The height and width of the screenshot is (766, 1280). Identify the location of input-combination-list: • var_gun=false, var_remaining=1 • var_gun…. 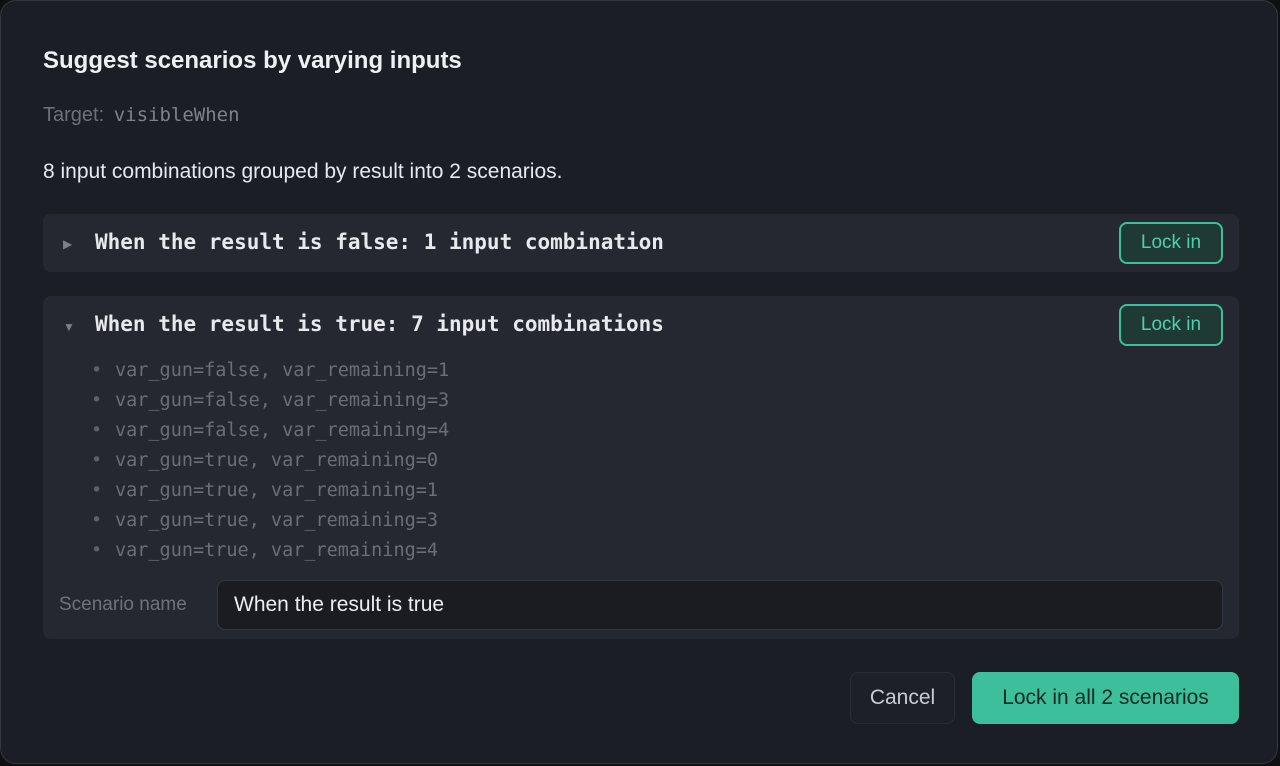
(270, 461).